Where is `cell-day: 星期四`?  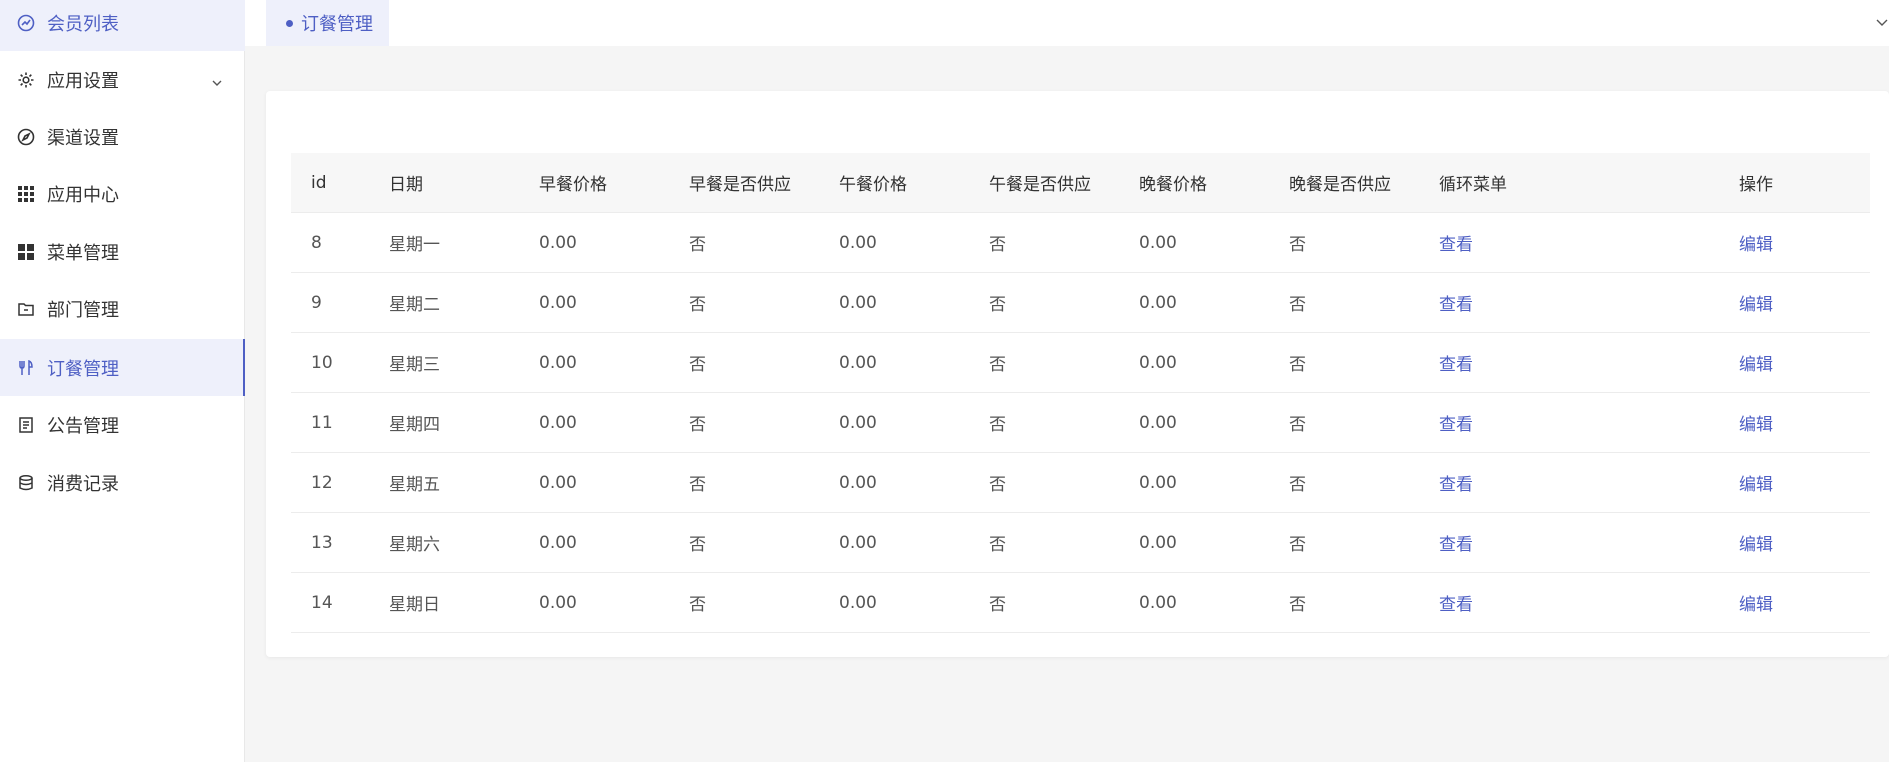
cell-day: 星期四 is located at coordinates (414, 425).